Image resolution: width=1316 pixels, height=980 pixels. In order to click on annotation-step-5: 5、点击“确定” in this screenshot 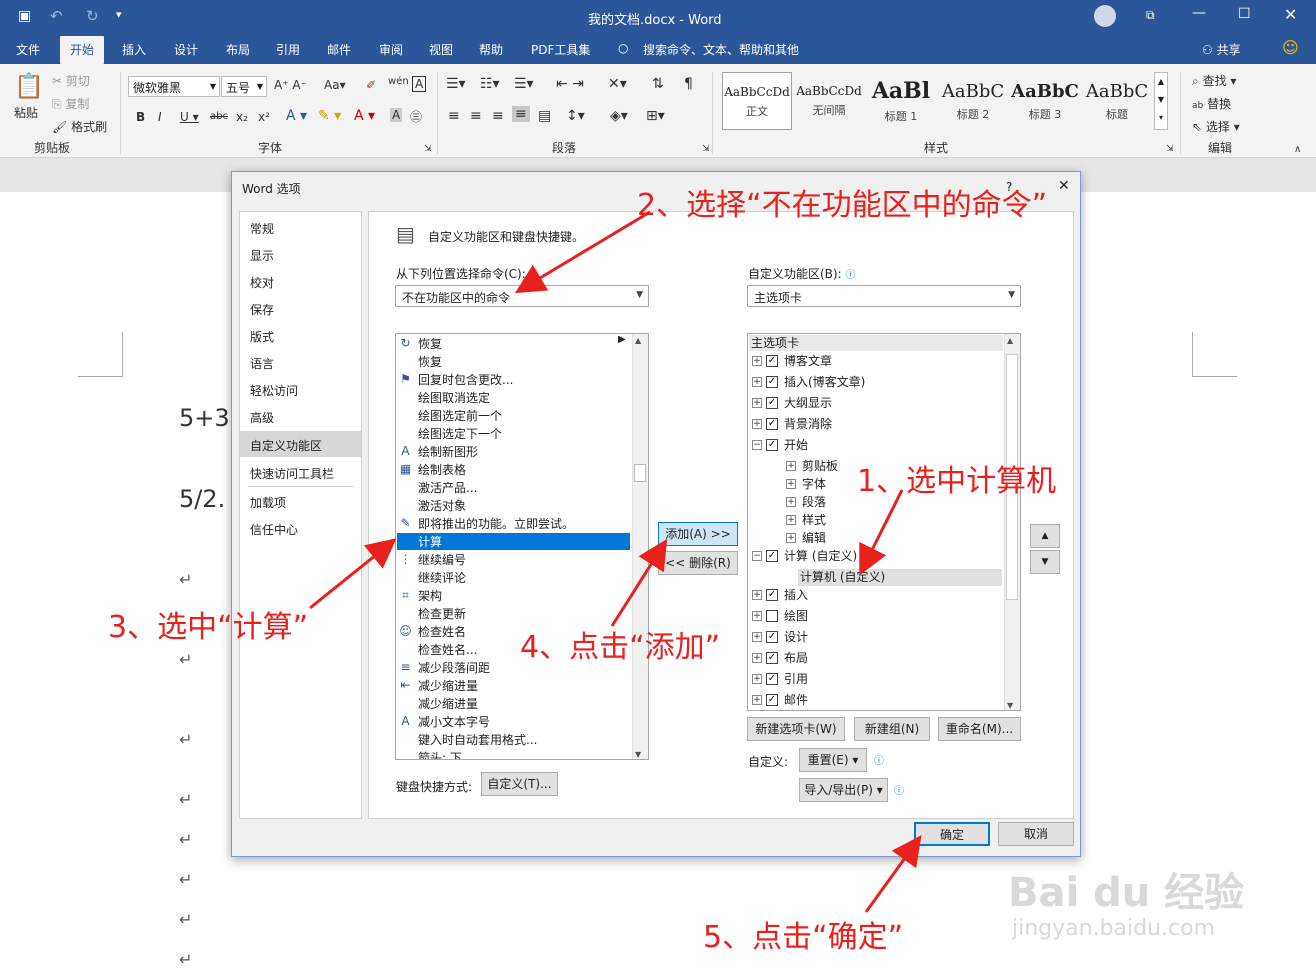, I will do `click(803, 937)`.